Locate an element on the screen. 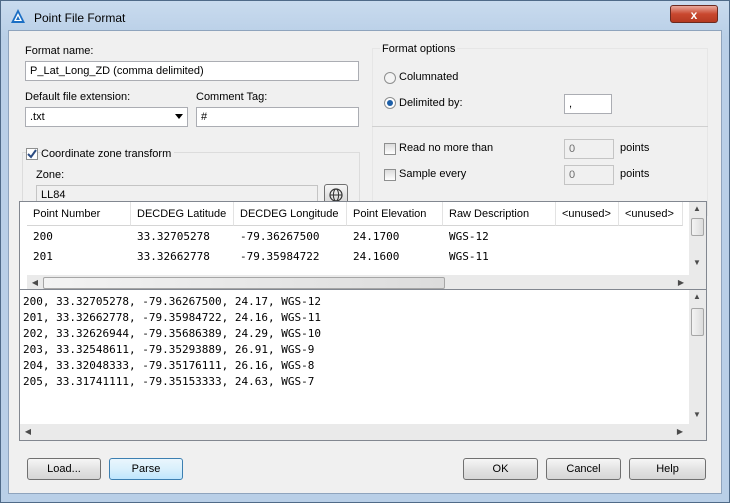  parse-button: Parse is located at coordinates (146, 469).